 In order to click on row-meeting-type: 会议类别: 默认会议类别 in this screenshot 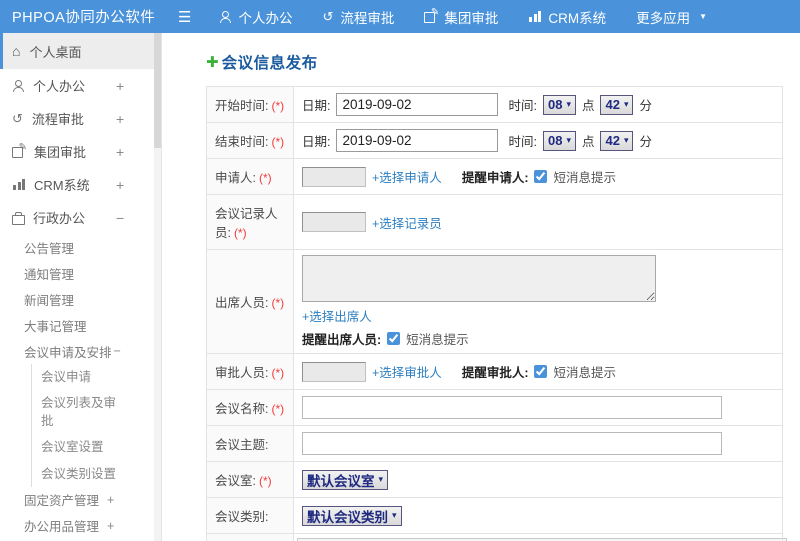, I will do `click(494, 515)`.